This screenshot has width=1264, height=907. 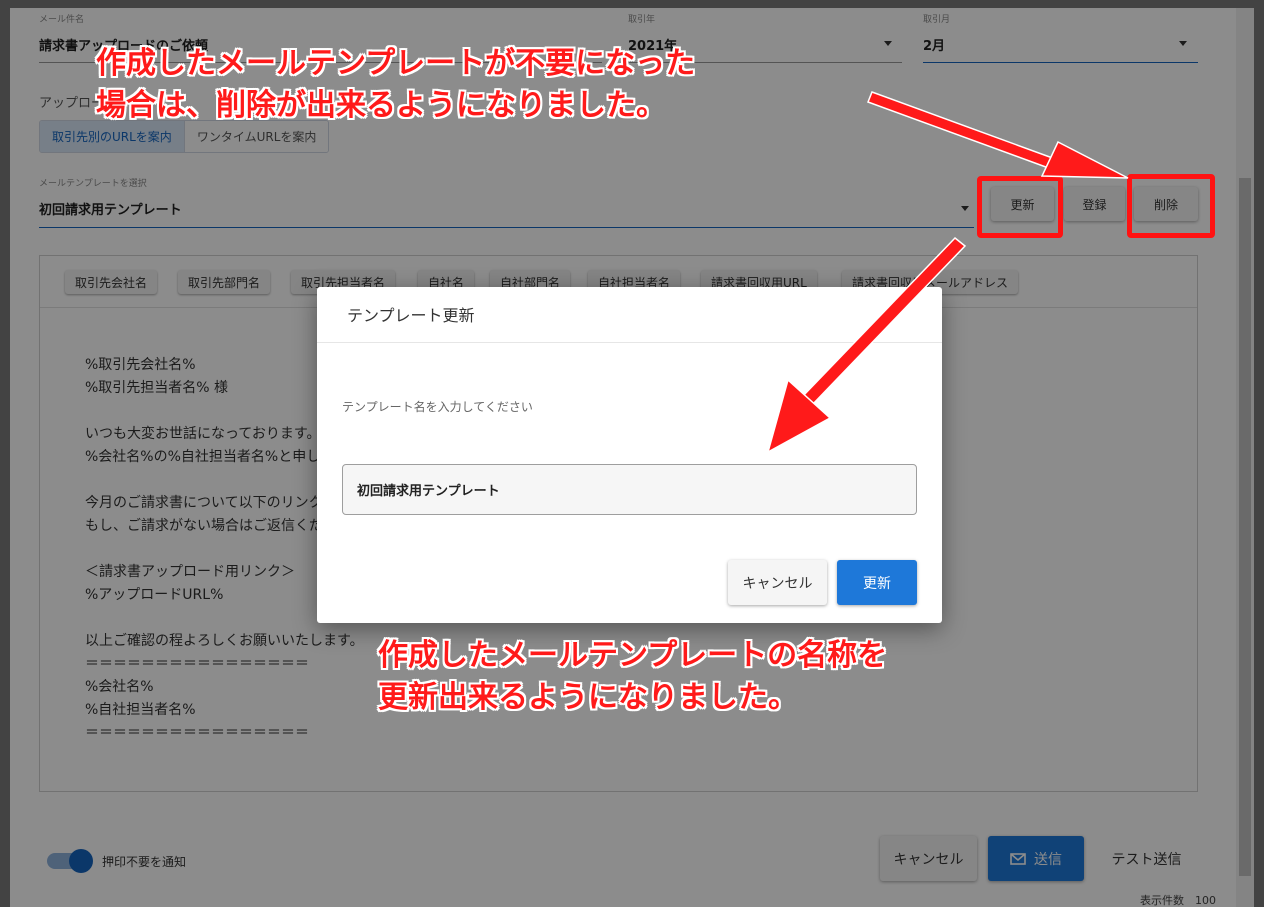 What do you see at coordinates (396, 63) in the screenshot?
I see `annotation-top-line1: 作成したメールテンプレートが不要になった` at bounding box center [396, 63].